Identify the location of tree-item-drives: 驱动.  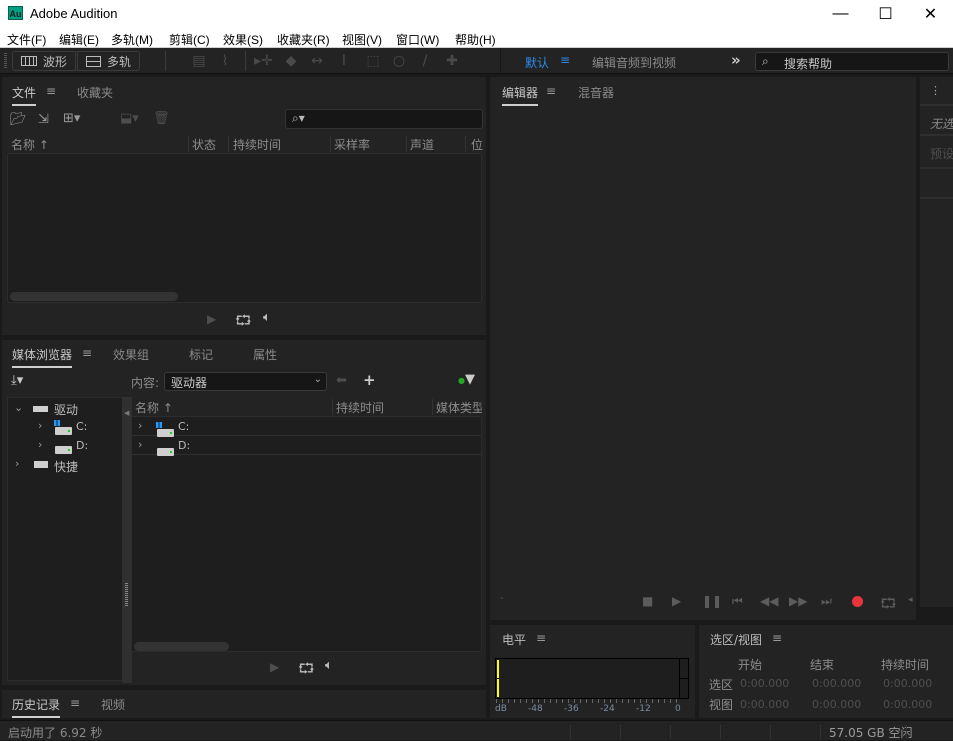
(66, 409).